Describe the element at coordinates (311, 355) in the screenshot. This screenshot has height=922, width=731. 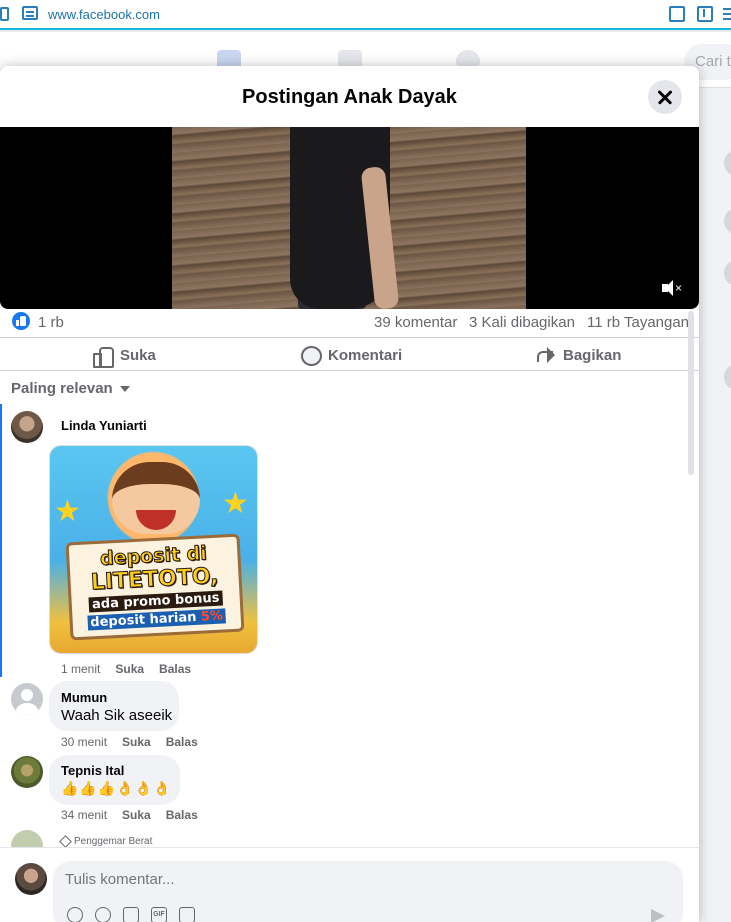
I see `comment-icon` at that location.